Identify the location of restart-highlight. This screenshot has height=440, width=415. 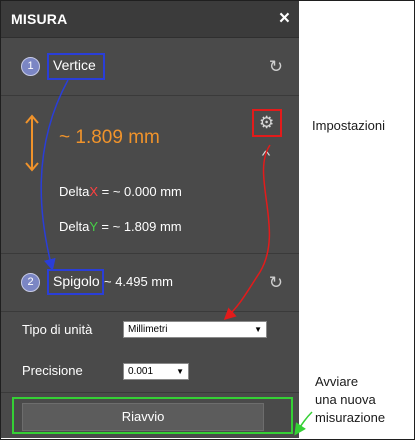
(152, 415).